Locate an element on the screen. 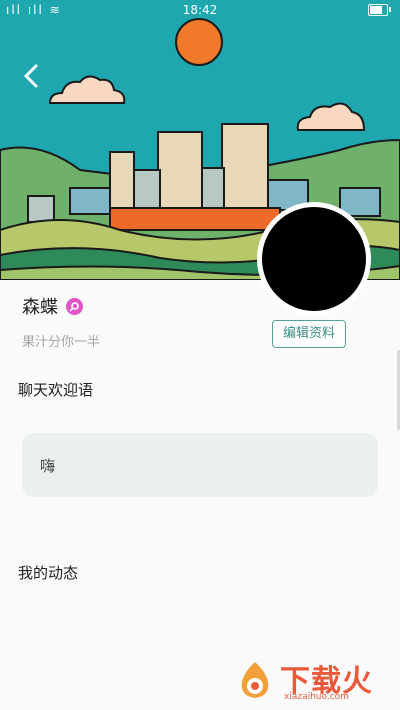 The image size is (400, 710). profile-name: 森蝶 is located at coordinates (40, 307).